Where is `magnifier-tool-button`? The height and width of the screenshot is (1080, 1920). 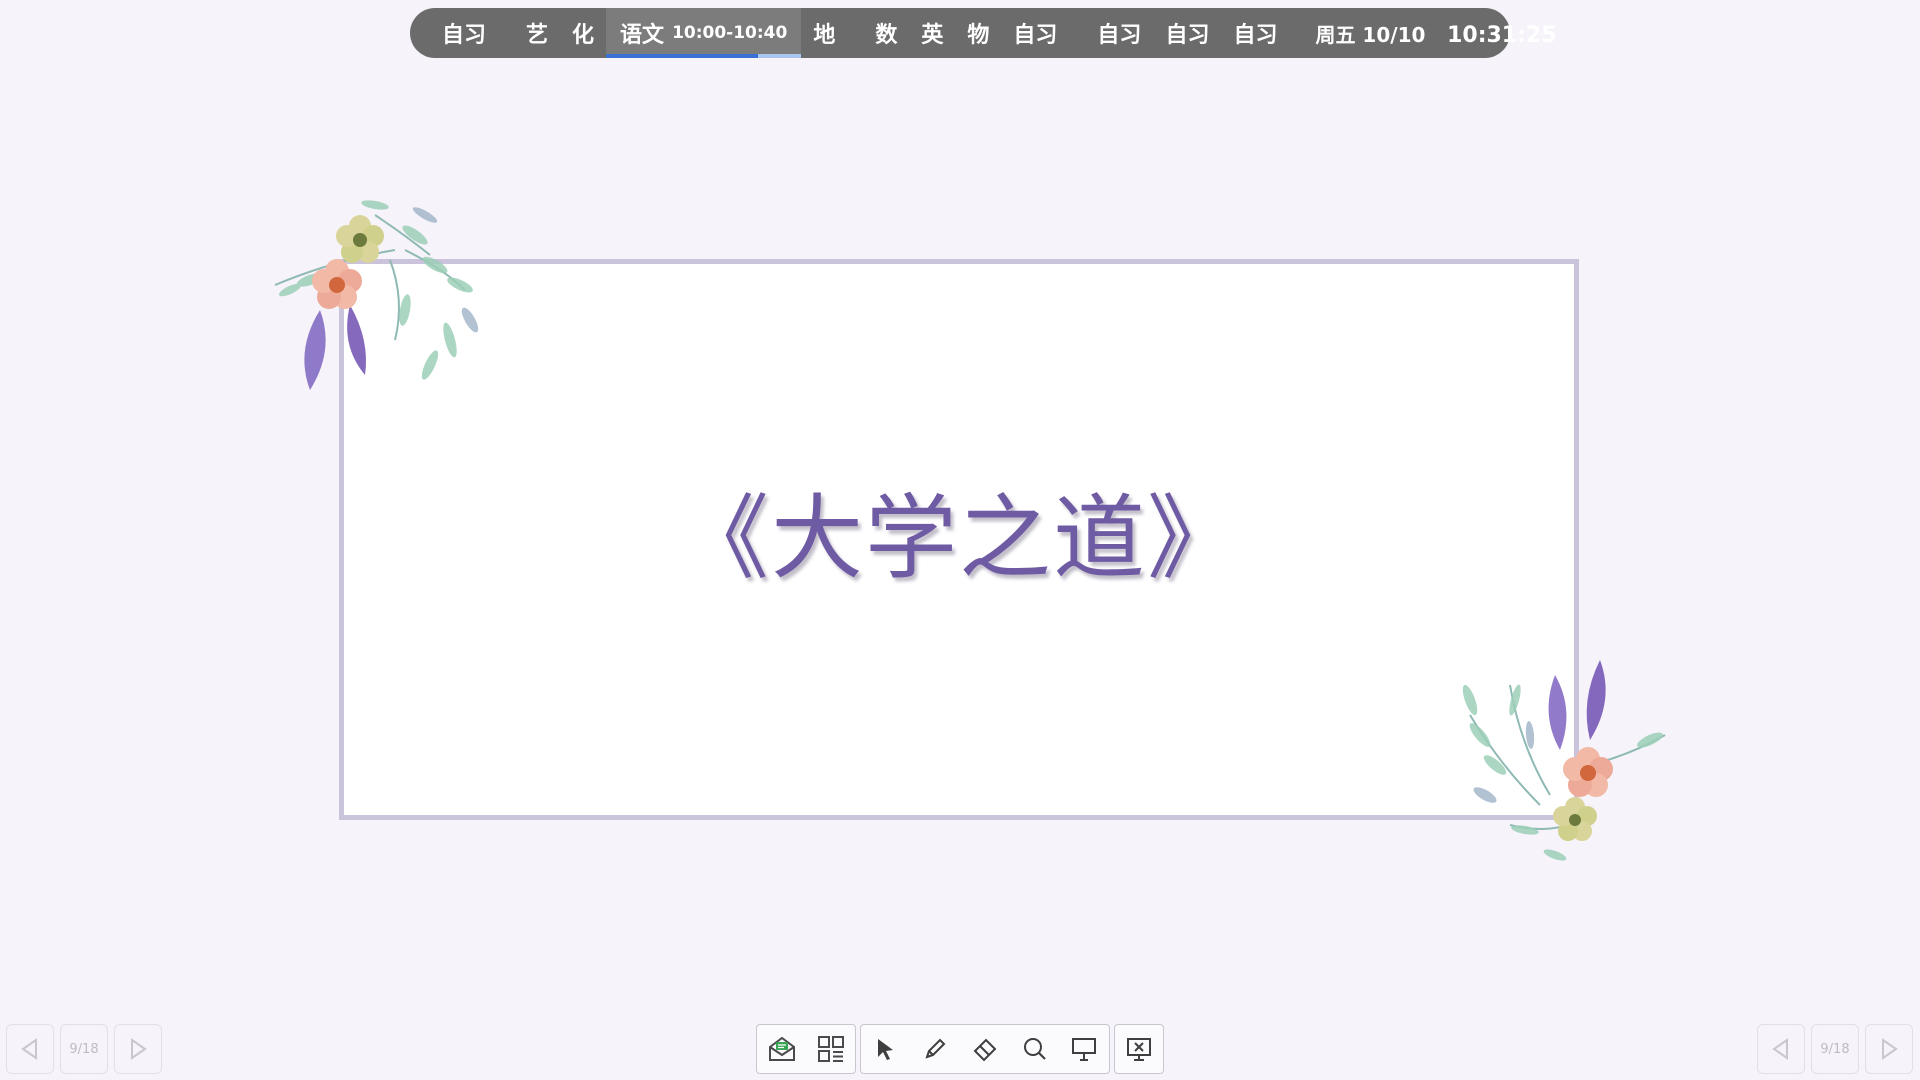 magnifier-tool-button is located at coordinates (1035, 1049).